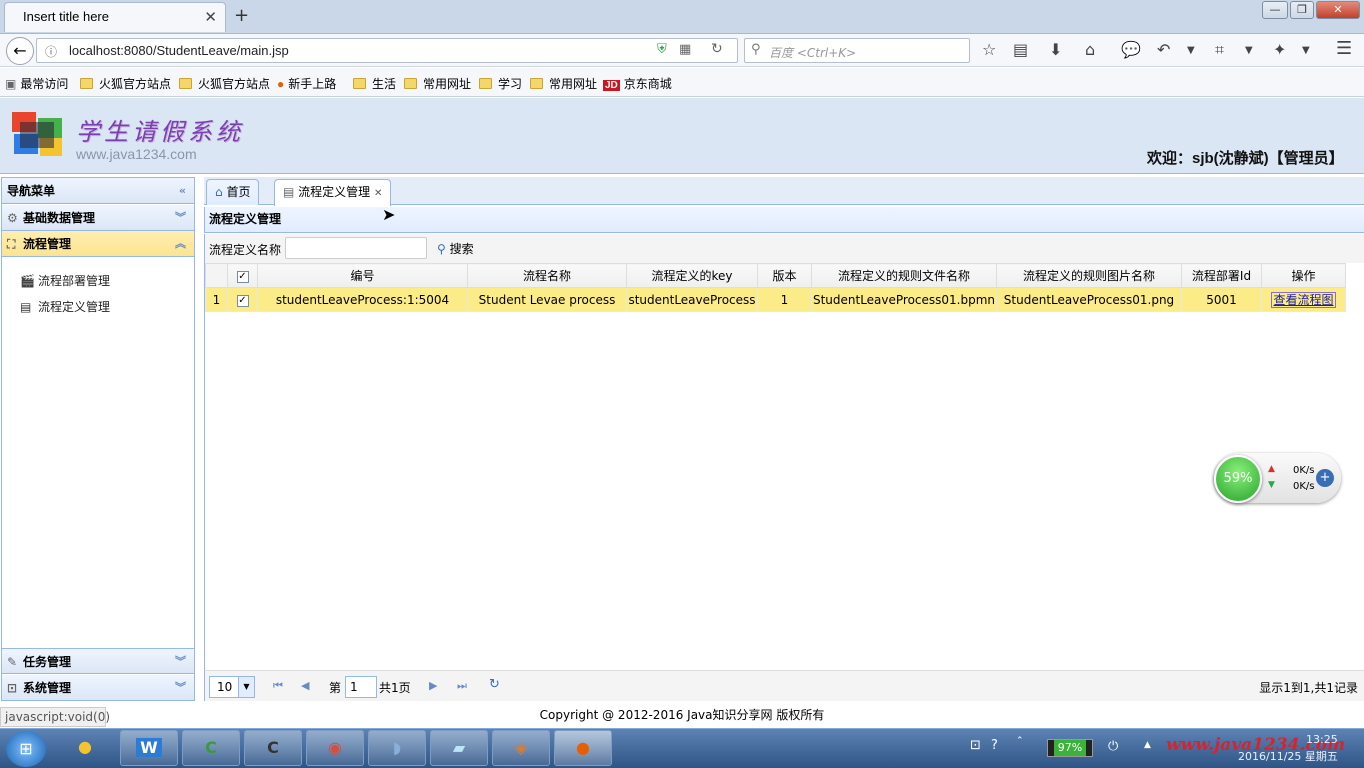 The height and width of the screenshot is (768, 1364). I want to click on taskbar-app-paint: ●, so click(85, 748).